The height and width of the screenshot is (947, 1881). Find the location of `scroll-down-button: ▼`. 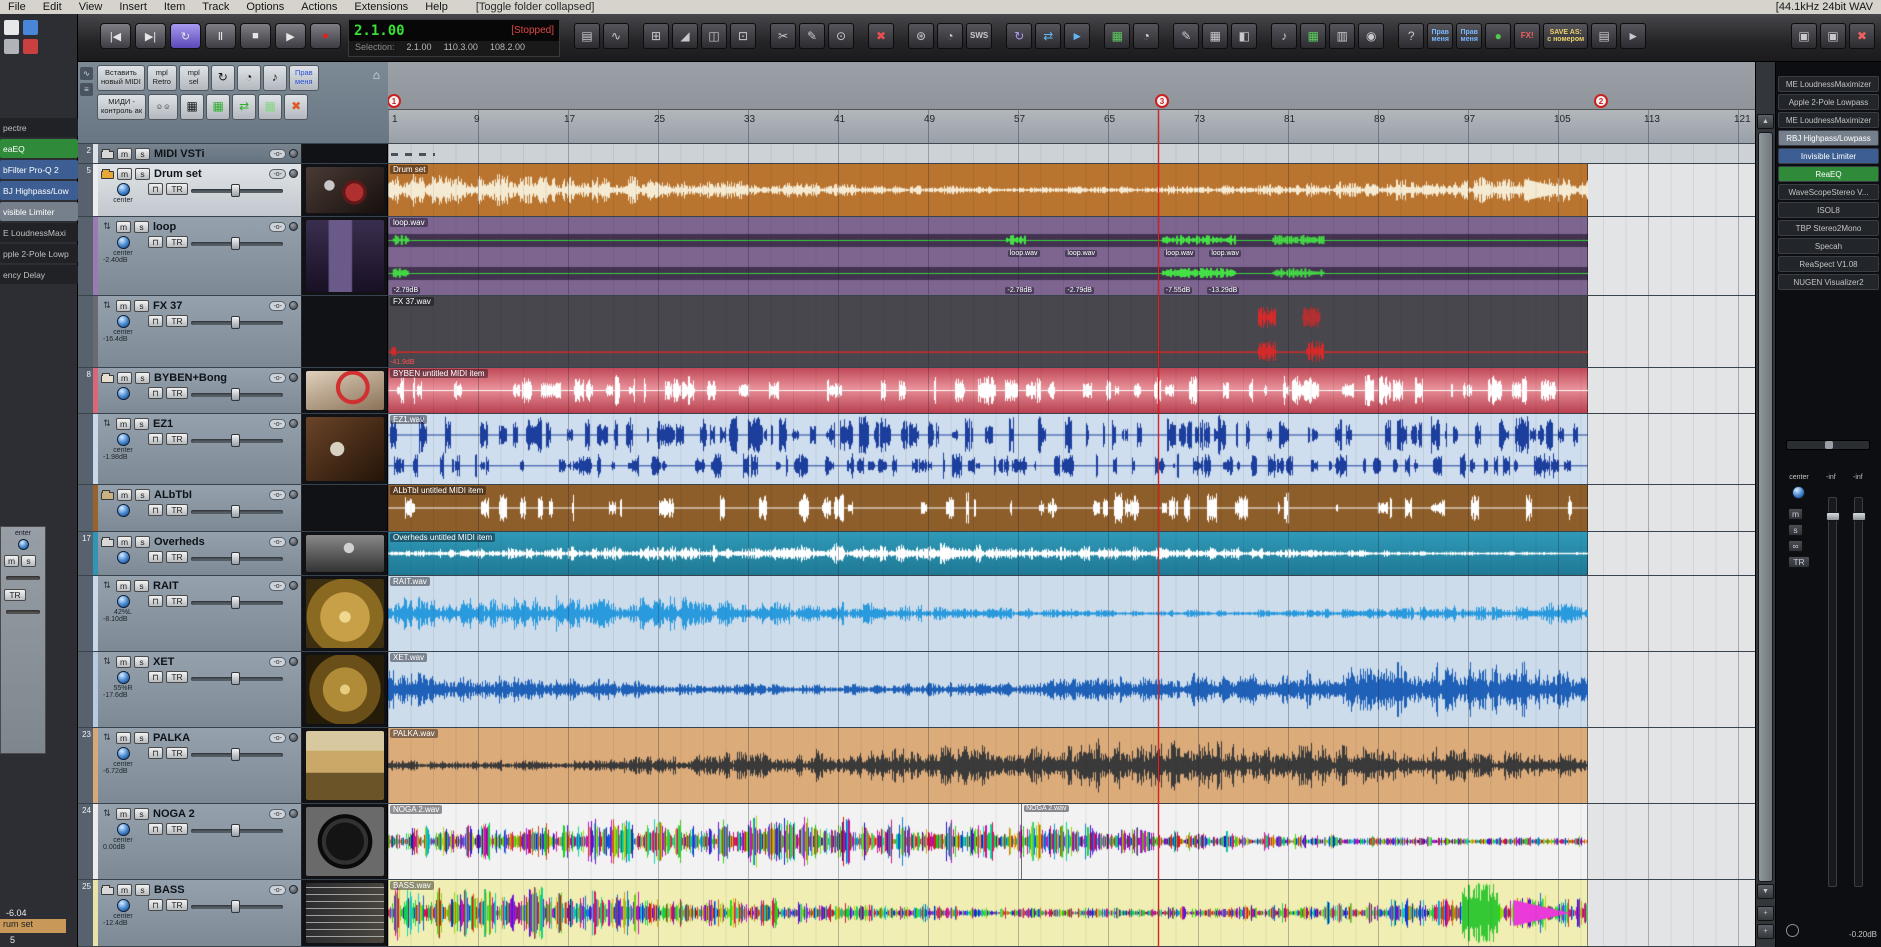

scroll-down-button: ▼ is located at coordinates (1765, 891).